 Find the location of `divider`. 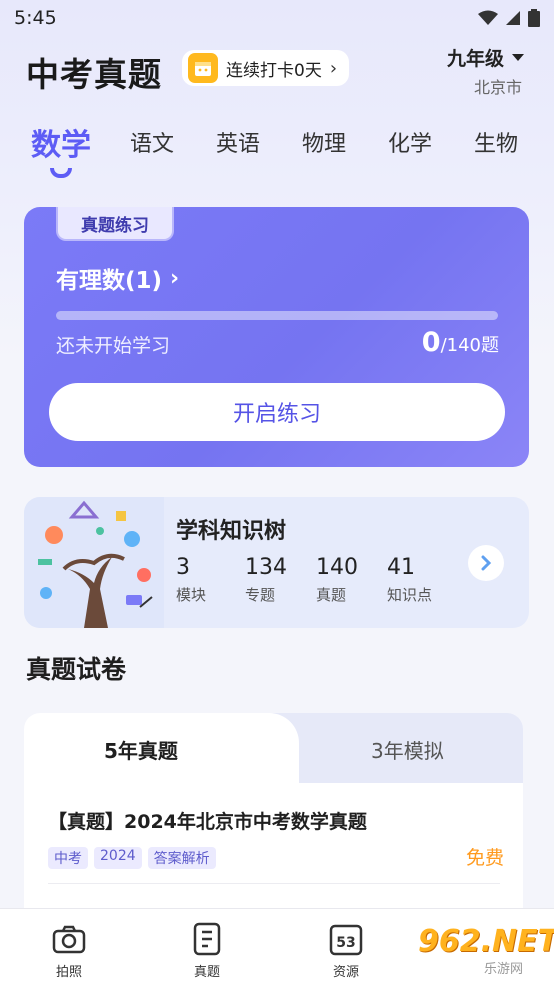

divider is located at coordinates (274, 883).